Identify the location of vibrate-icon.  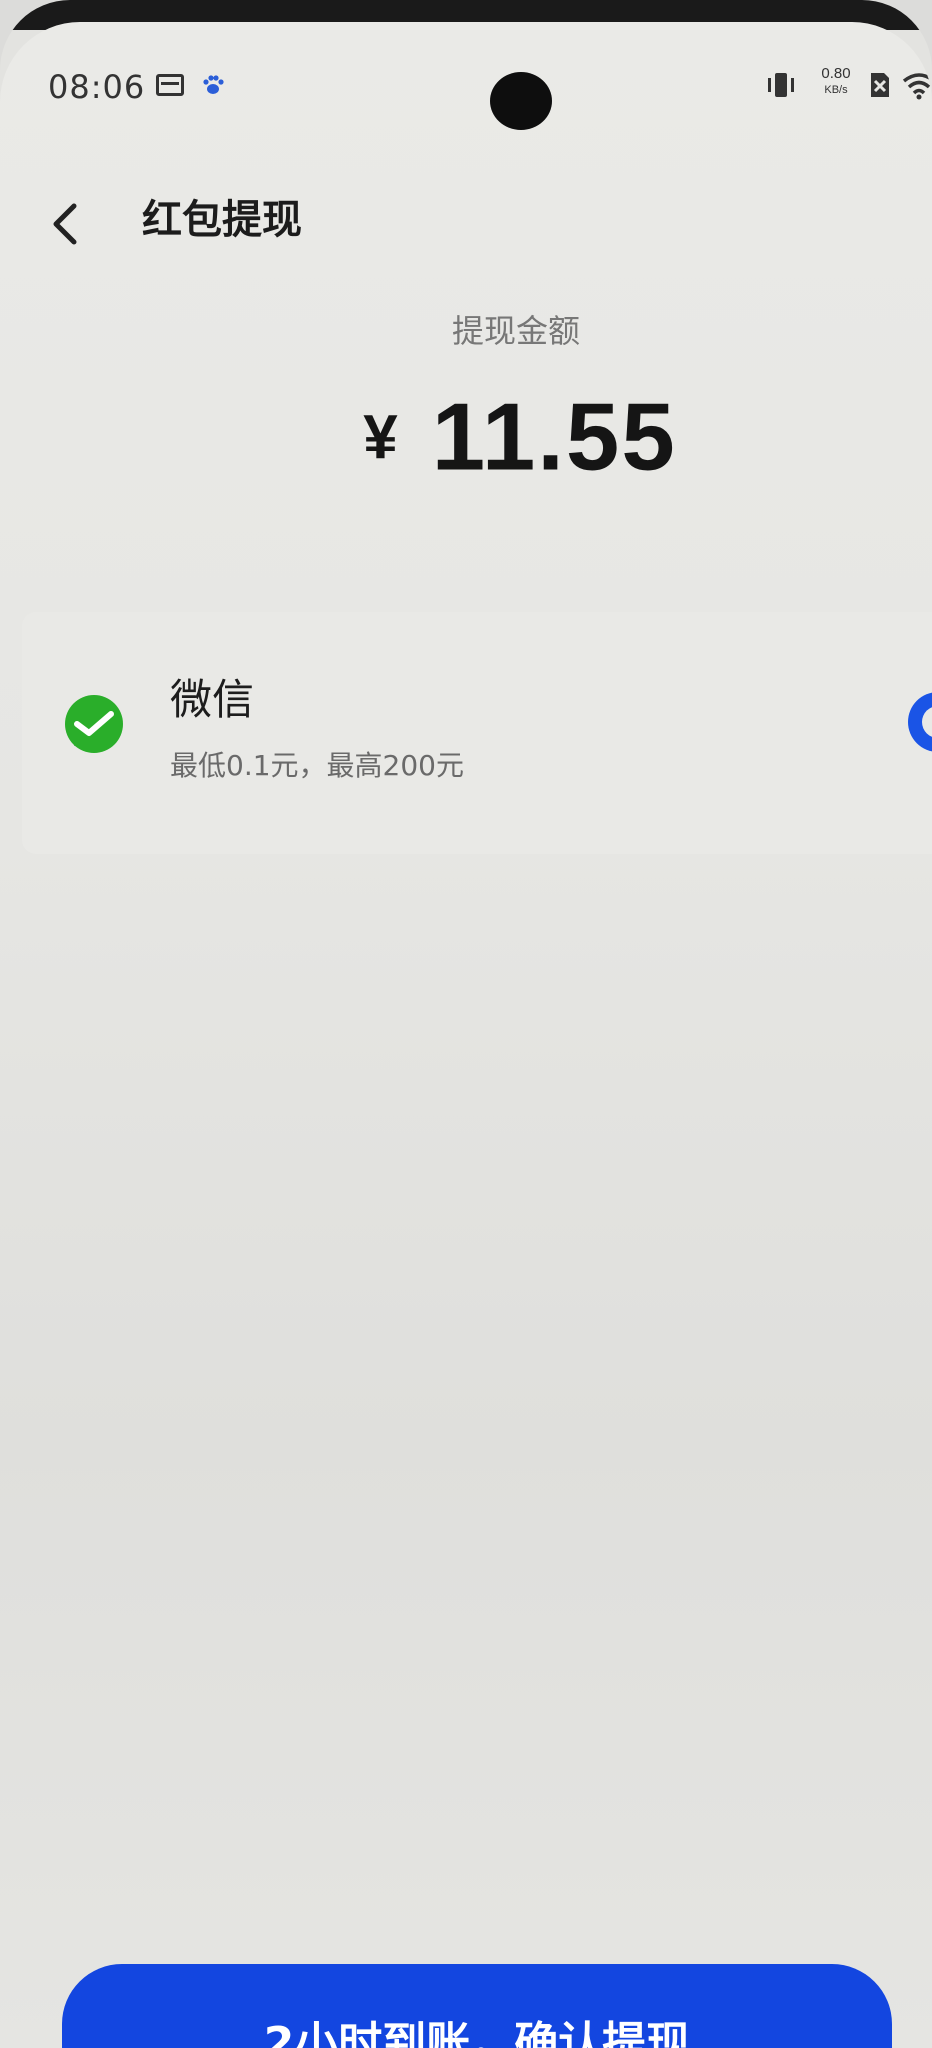
(781, 85).